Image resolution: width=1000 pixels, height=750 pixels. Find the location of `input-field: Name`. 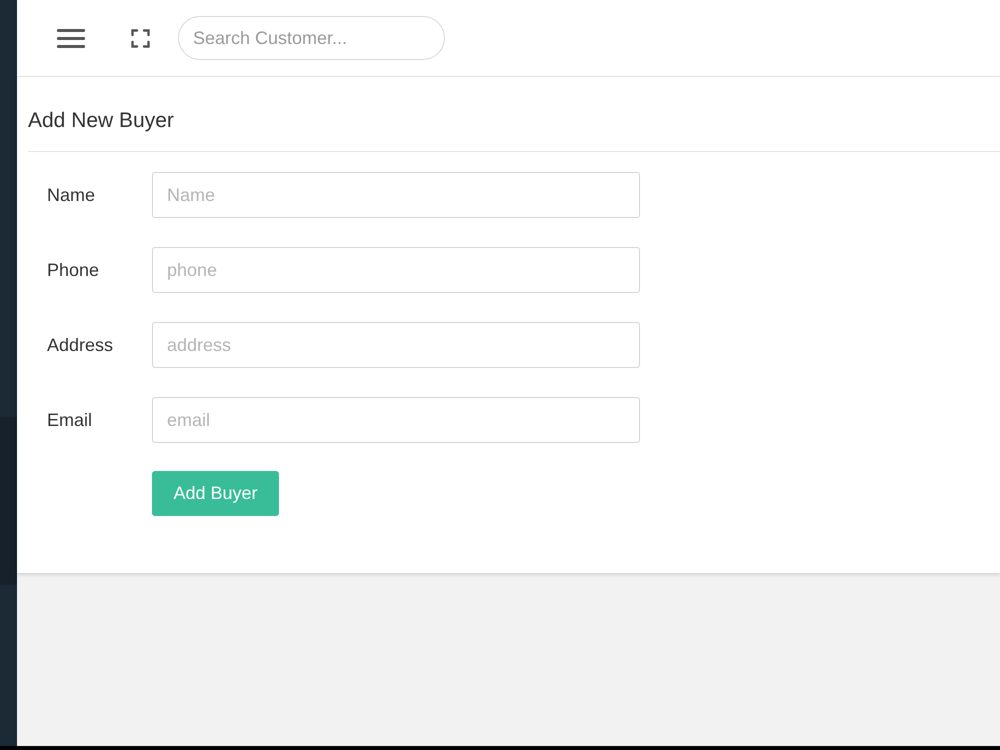

input-field: Name is located at coordinates (396, 195).